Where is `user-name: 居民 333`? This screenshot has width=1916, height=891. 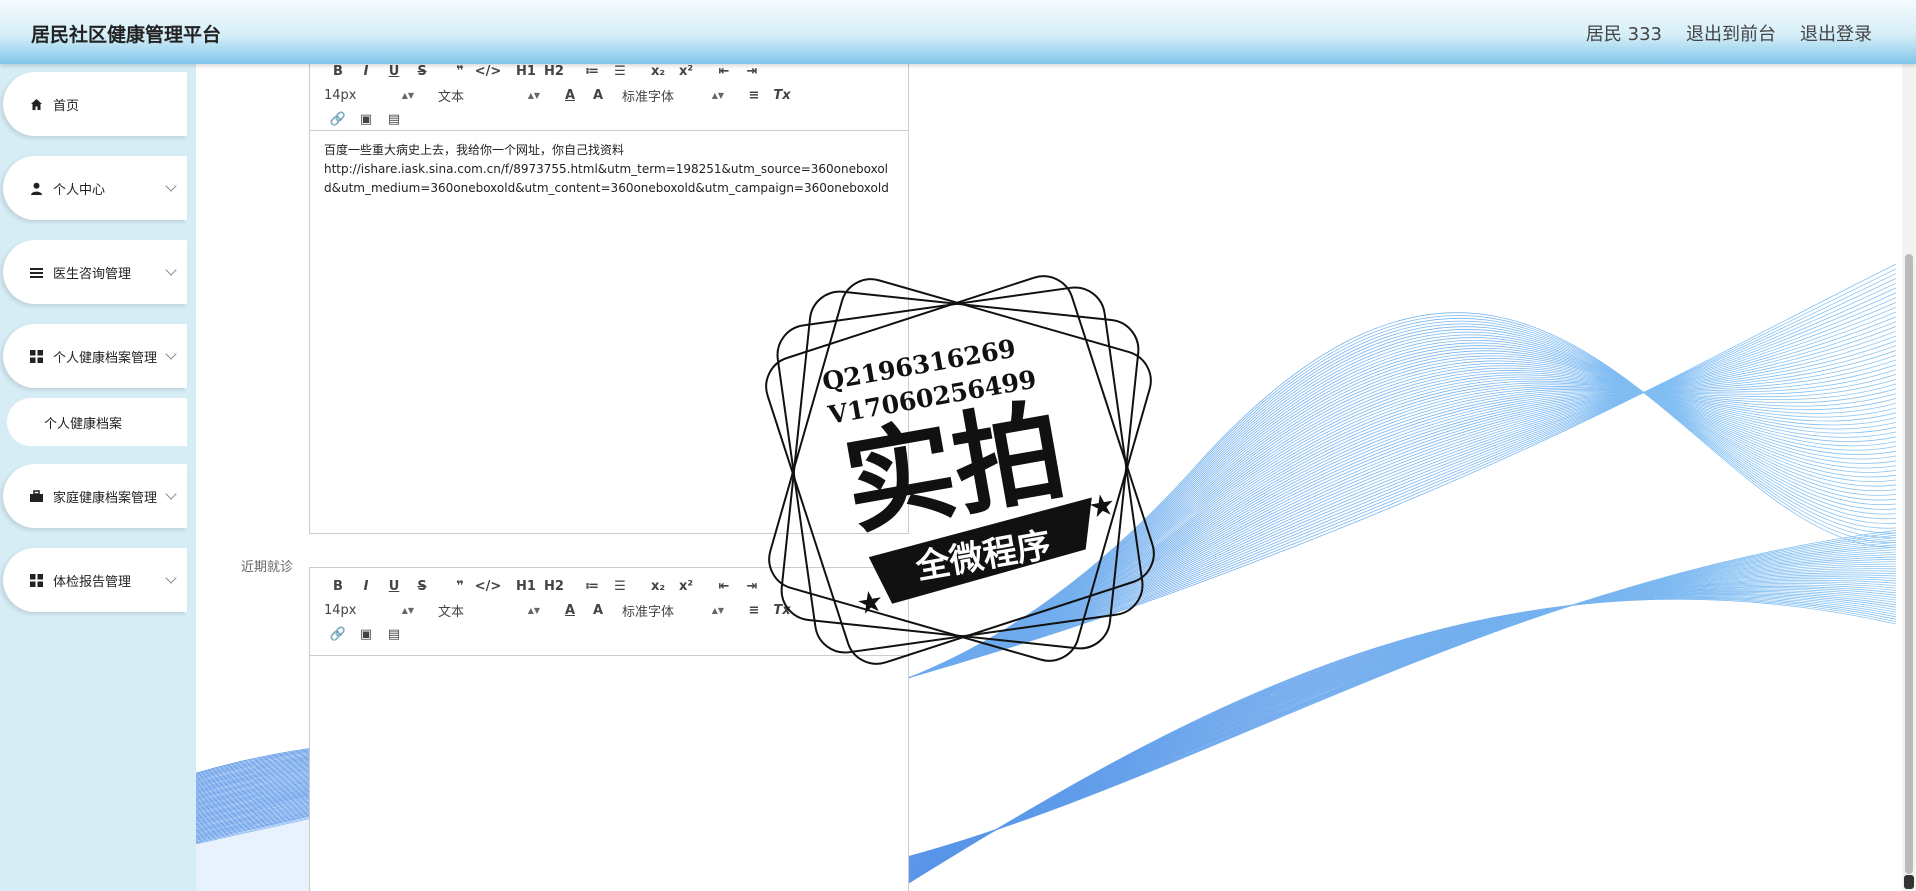
user-name: 居民 333 is located at coordinates (1624, 33).